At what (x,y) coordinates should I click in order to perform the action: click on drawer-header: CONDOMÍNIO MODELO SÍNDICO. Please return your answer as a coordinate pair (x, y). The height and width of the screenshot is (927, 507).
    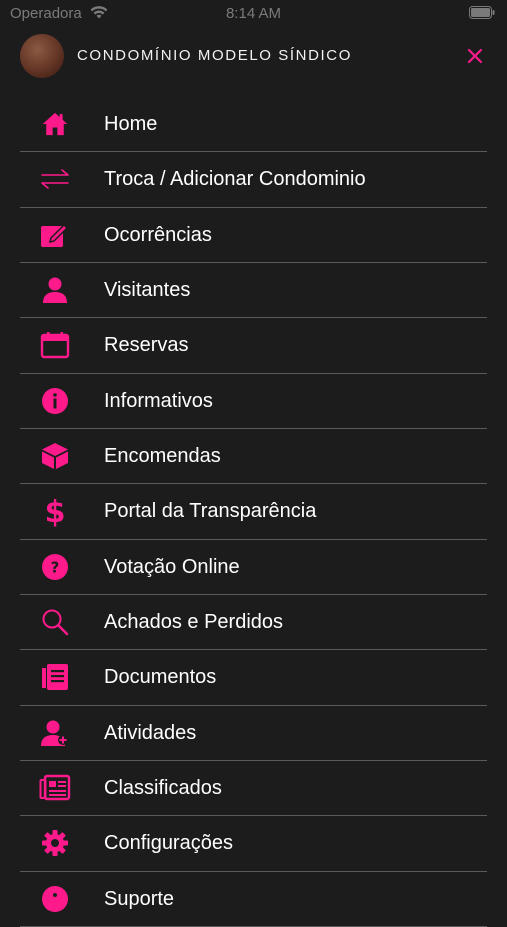
    Looking at the image, I should click on (253, 56).